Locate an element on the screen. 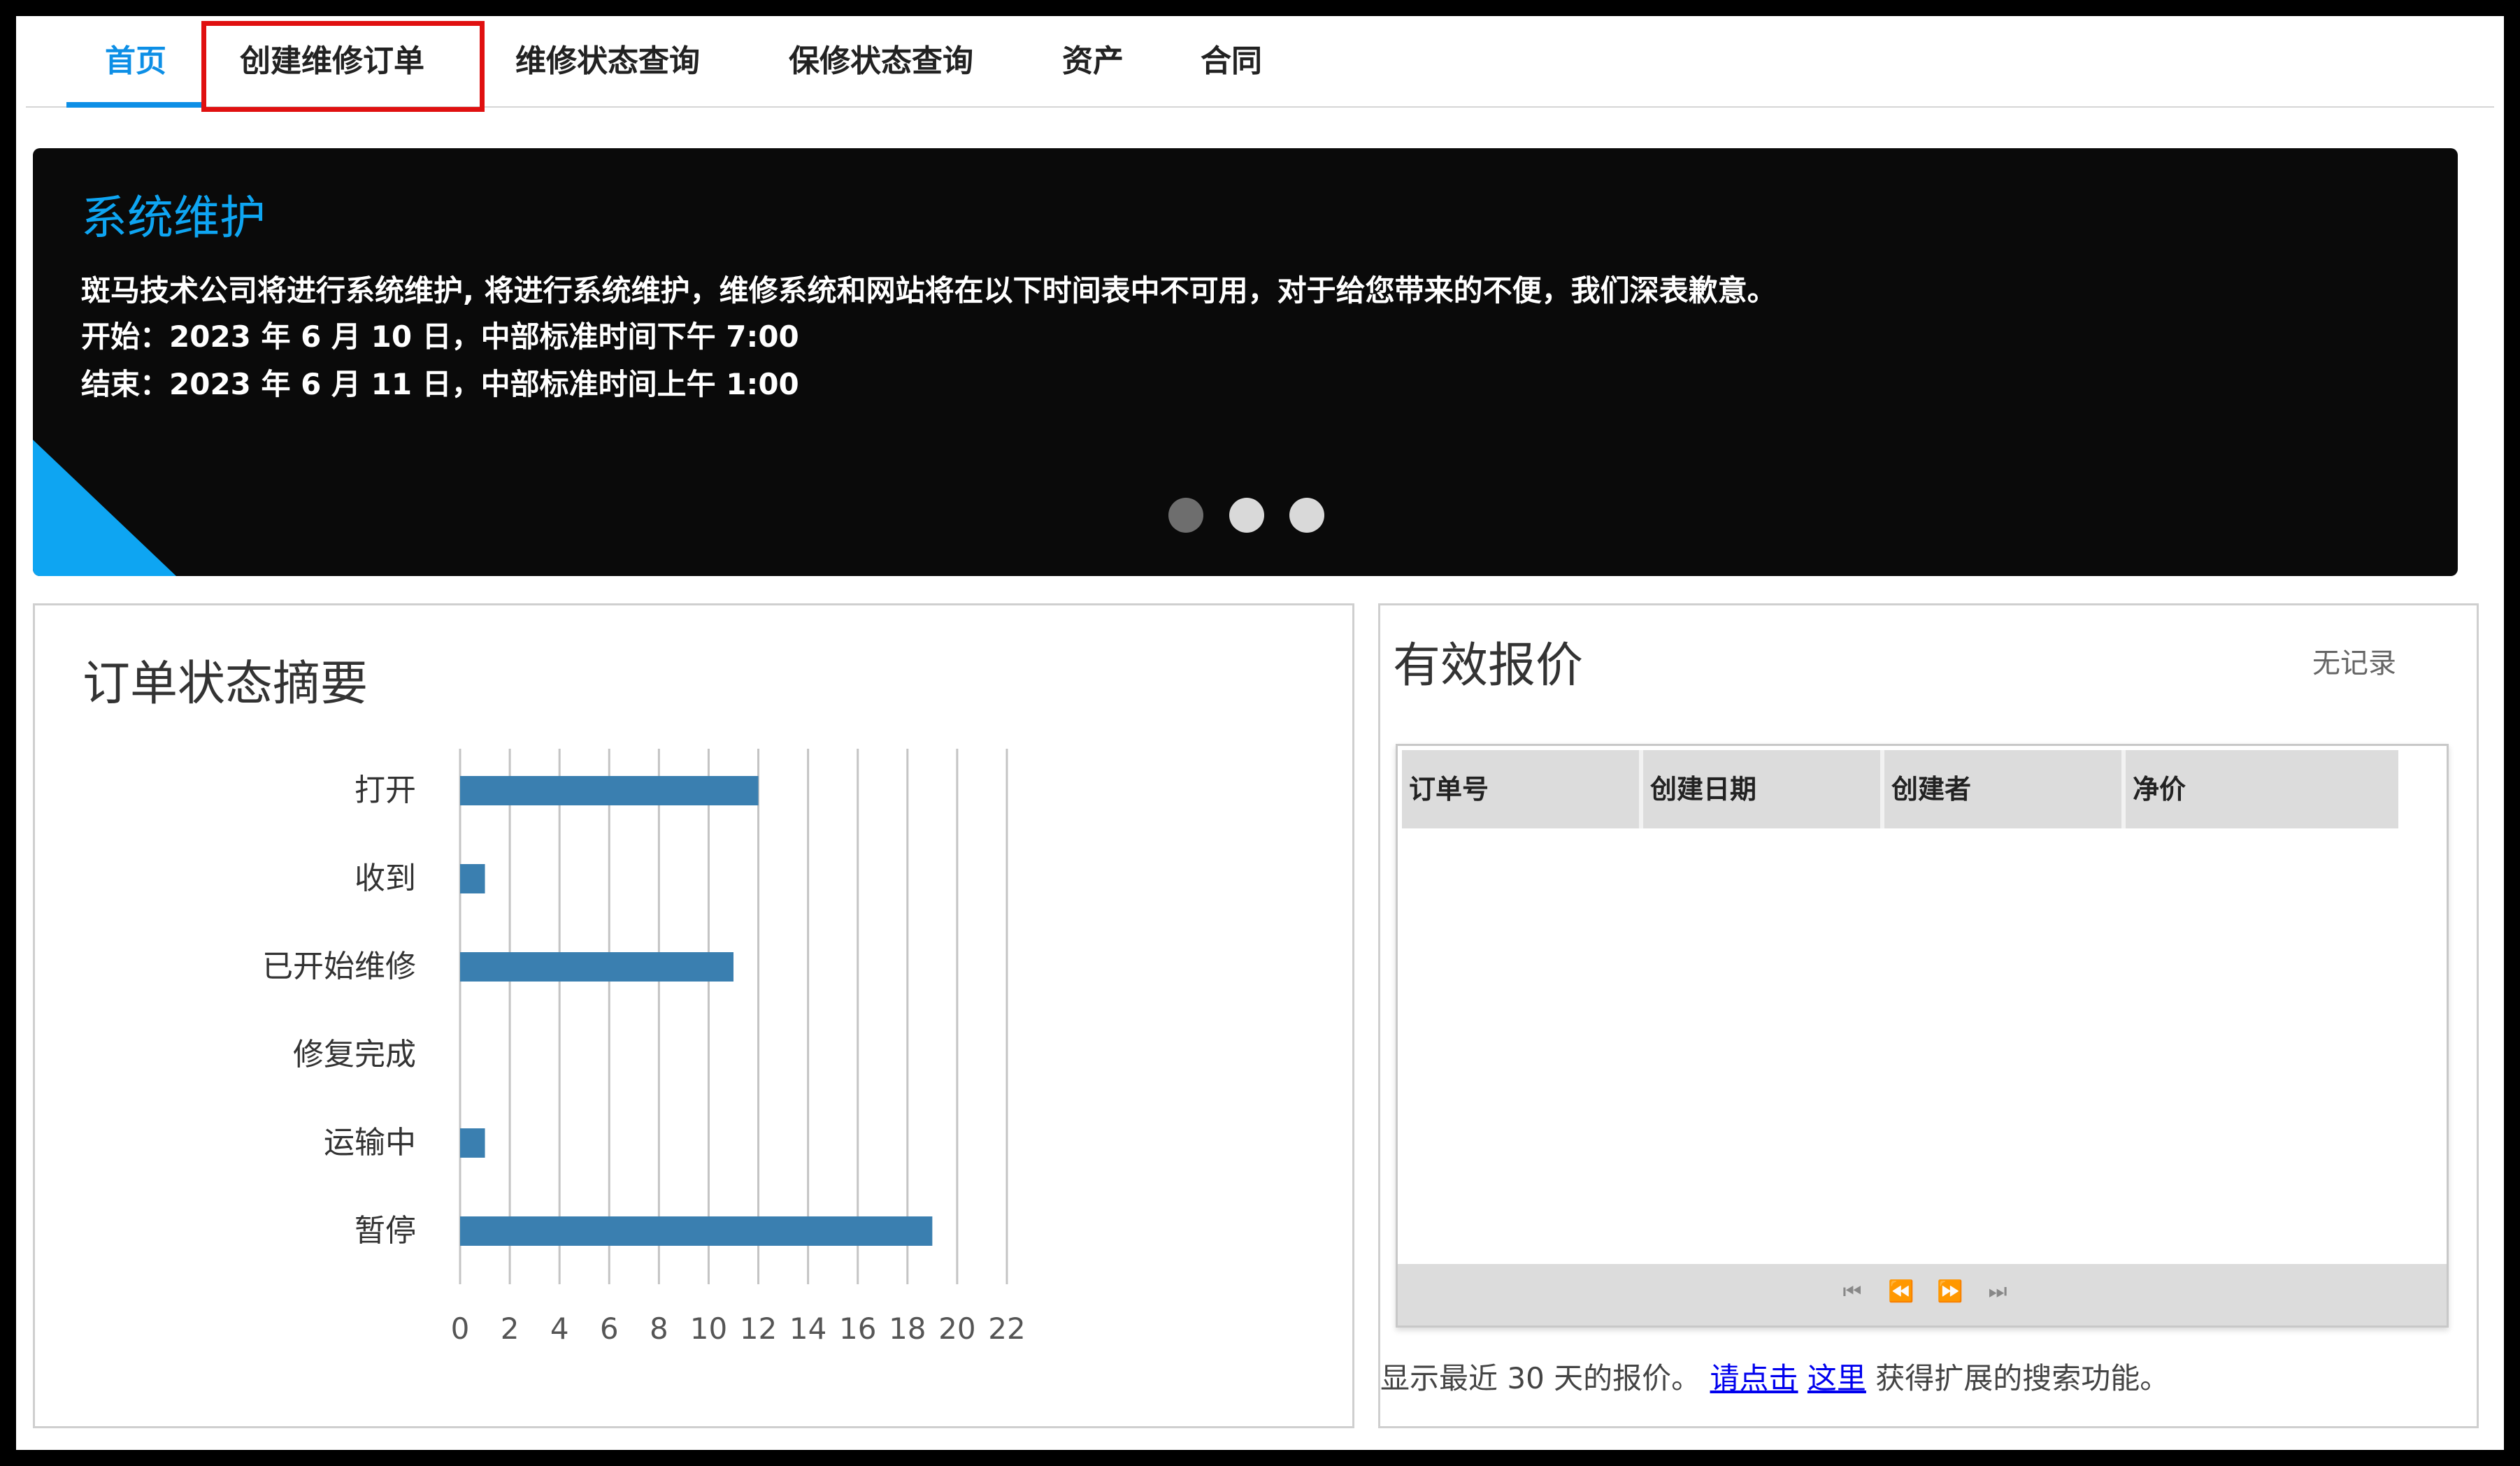 The height and width of the screenshot is (1466, 2520). quotes-table-header: 订单号 创建日期 创建者 净价 is located at coordinates (1901, 789).